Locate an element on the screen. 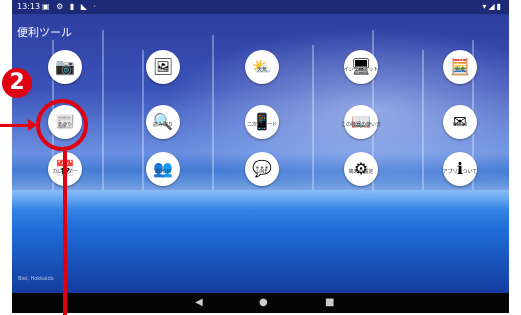 This screenshot has width=521, height=315. app-scanner-circle: 🔍 読み取り is located at coordinates (163, 122).